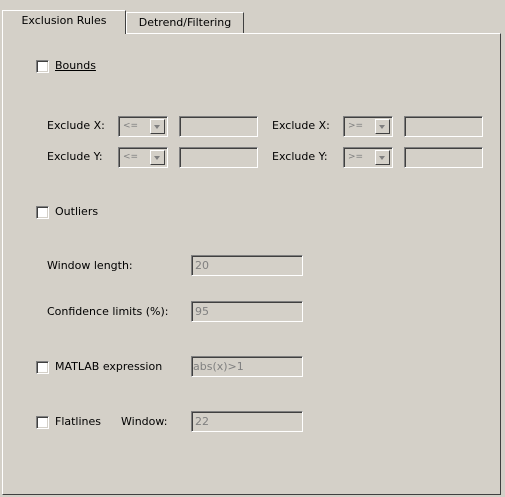  Describe the element at coordinates (42, 212) in the screenshot. I see `outliers-checkbox` at that location.